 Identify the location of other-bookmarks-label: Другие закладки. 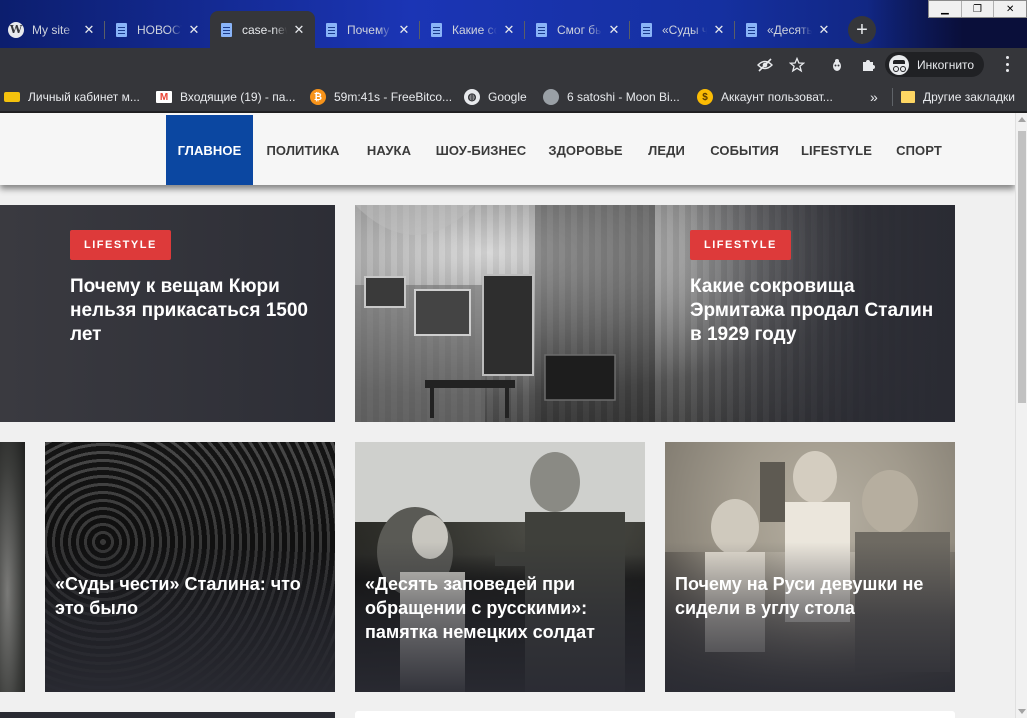
(969, 97).